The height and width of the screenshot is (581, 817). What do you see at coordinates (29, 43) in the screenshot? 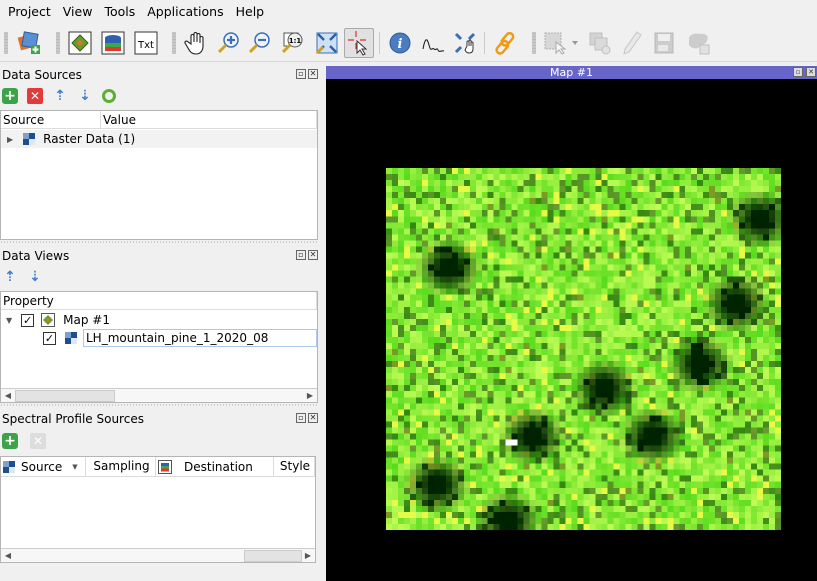
I see `add-data-source-button` at bounding box center [29, 43].